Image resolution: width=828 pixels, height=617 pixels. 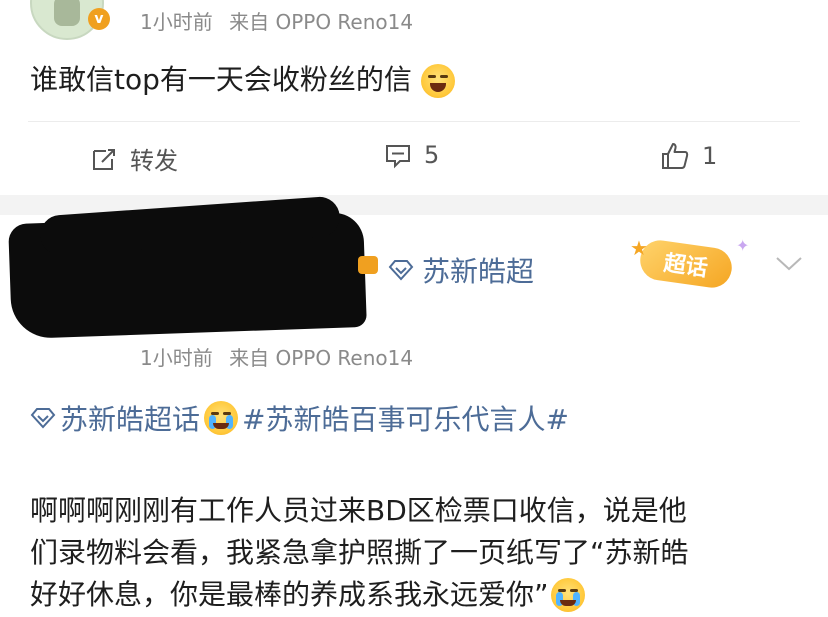 I want to click on star-icon: ★, so click(x=639, y=248).